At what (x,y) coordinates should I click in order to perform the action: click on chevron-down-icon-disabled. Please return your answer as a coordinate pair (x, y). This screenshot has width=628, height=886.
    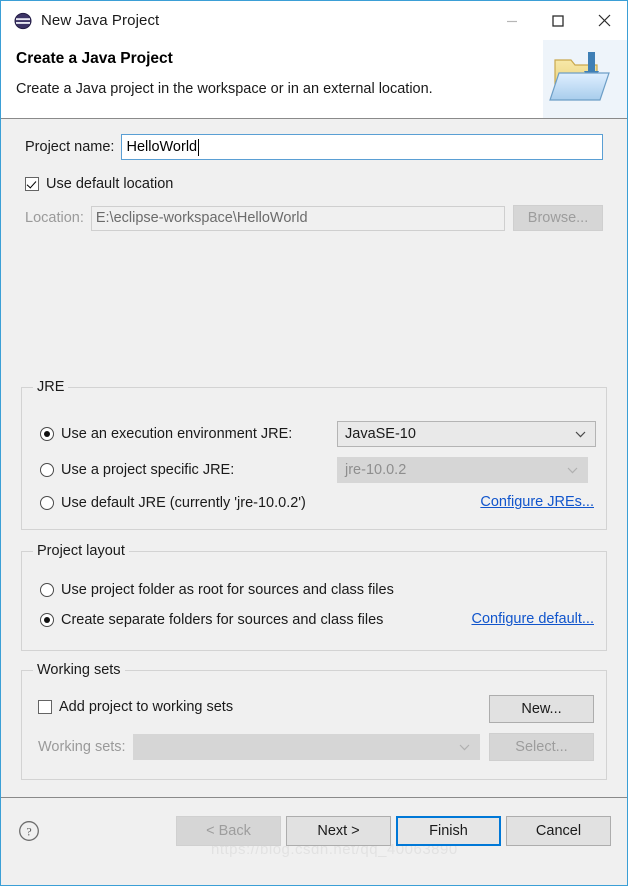
    Looking at the image, I should click on (572, 470).